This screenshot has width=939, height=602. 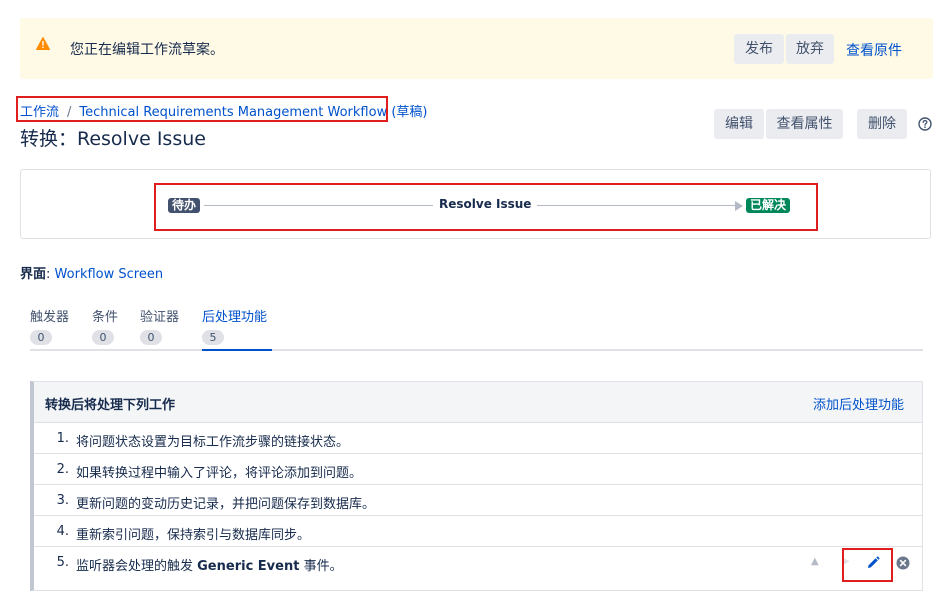 I want to click on page-title: 转换：Resolve Issue, so click(x=113, y=139).